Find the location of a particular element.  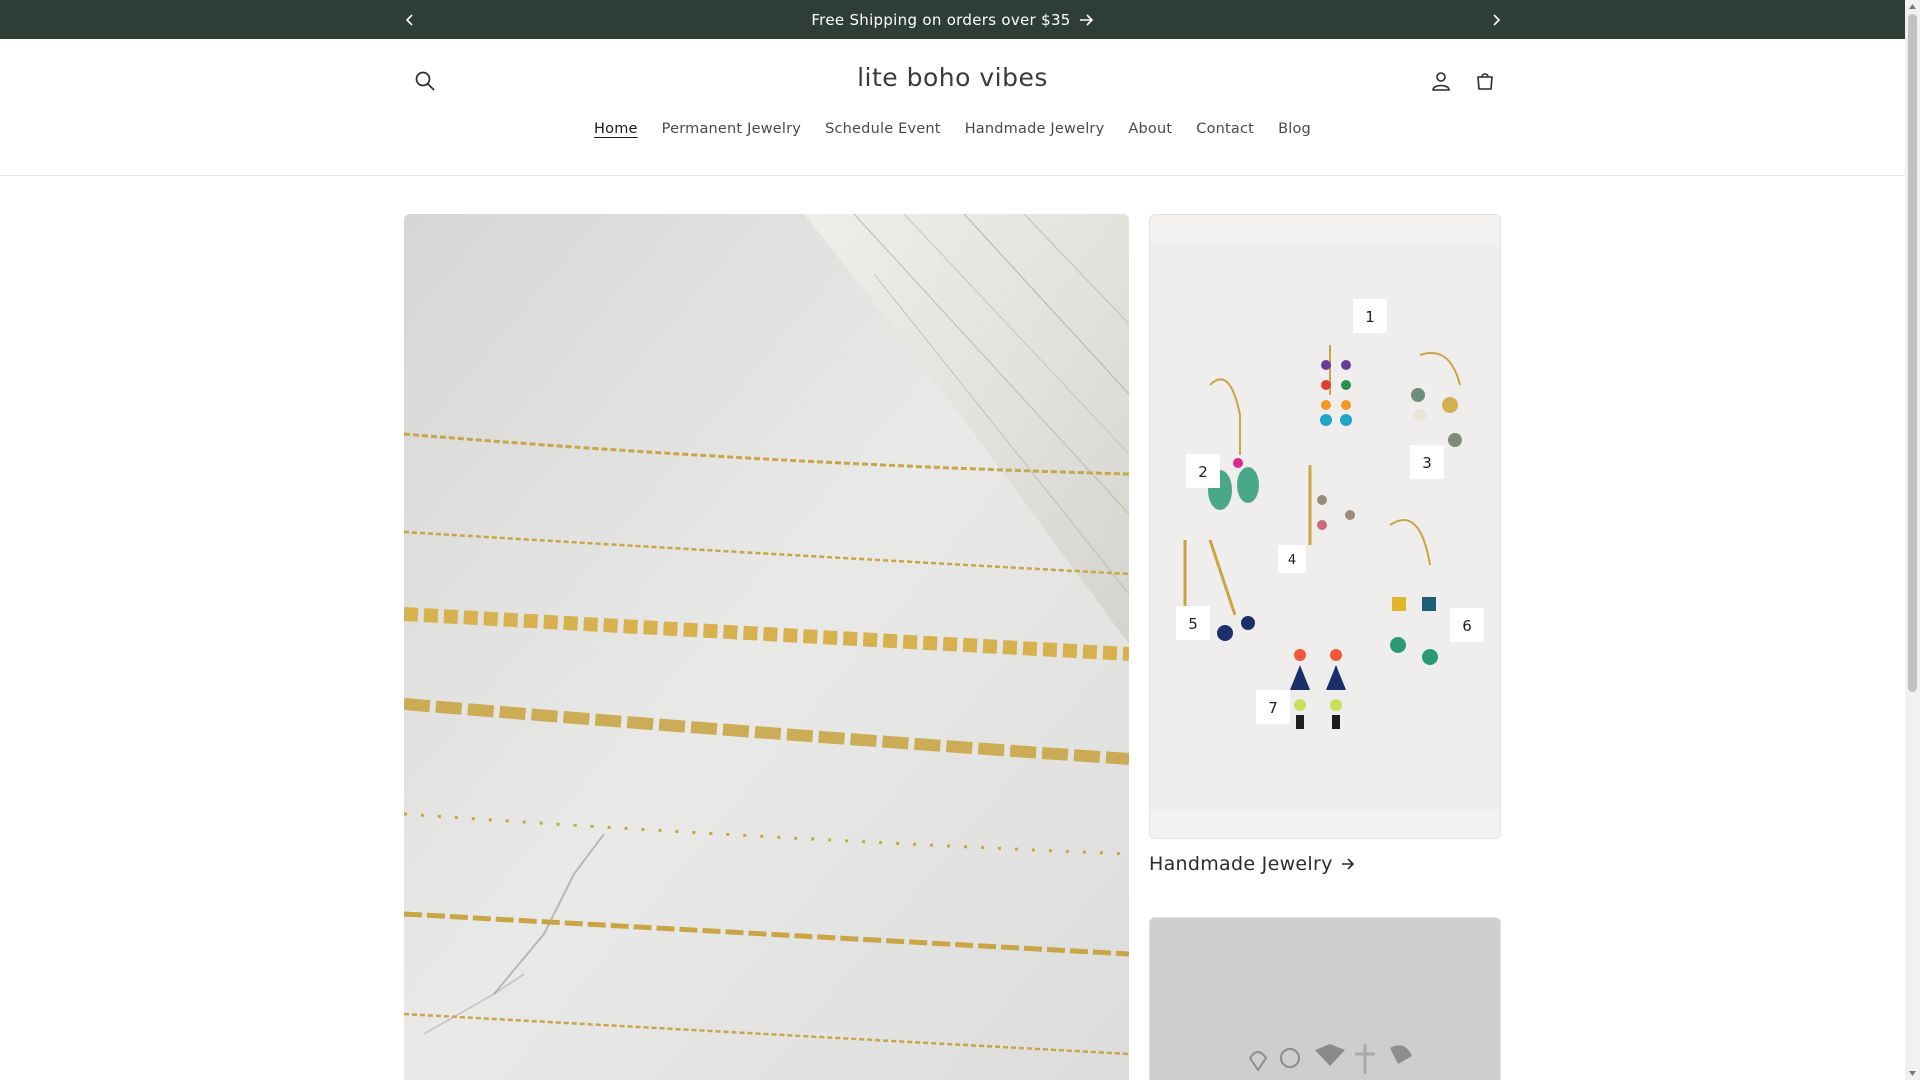

nav-item-permanent-jewelry: Permanent Jewelry is located at coordinates (731, 129).